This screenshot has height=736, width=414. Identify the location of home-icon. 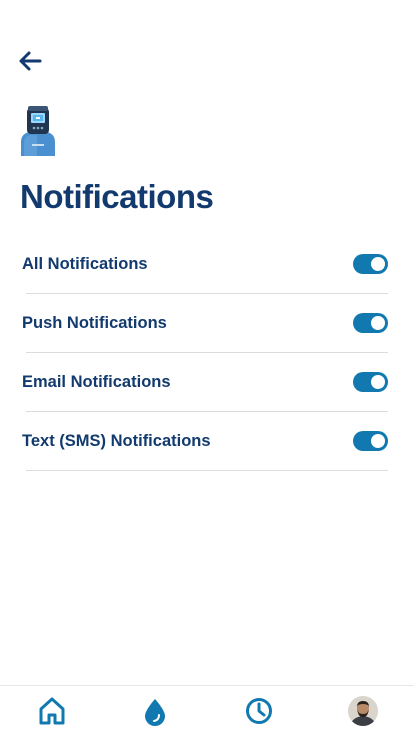
(52, 711).